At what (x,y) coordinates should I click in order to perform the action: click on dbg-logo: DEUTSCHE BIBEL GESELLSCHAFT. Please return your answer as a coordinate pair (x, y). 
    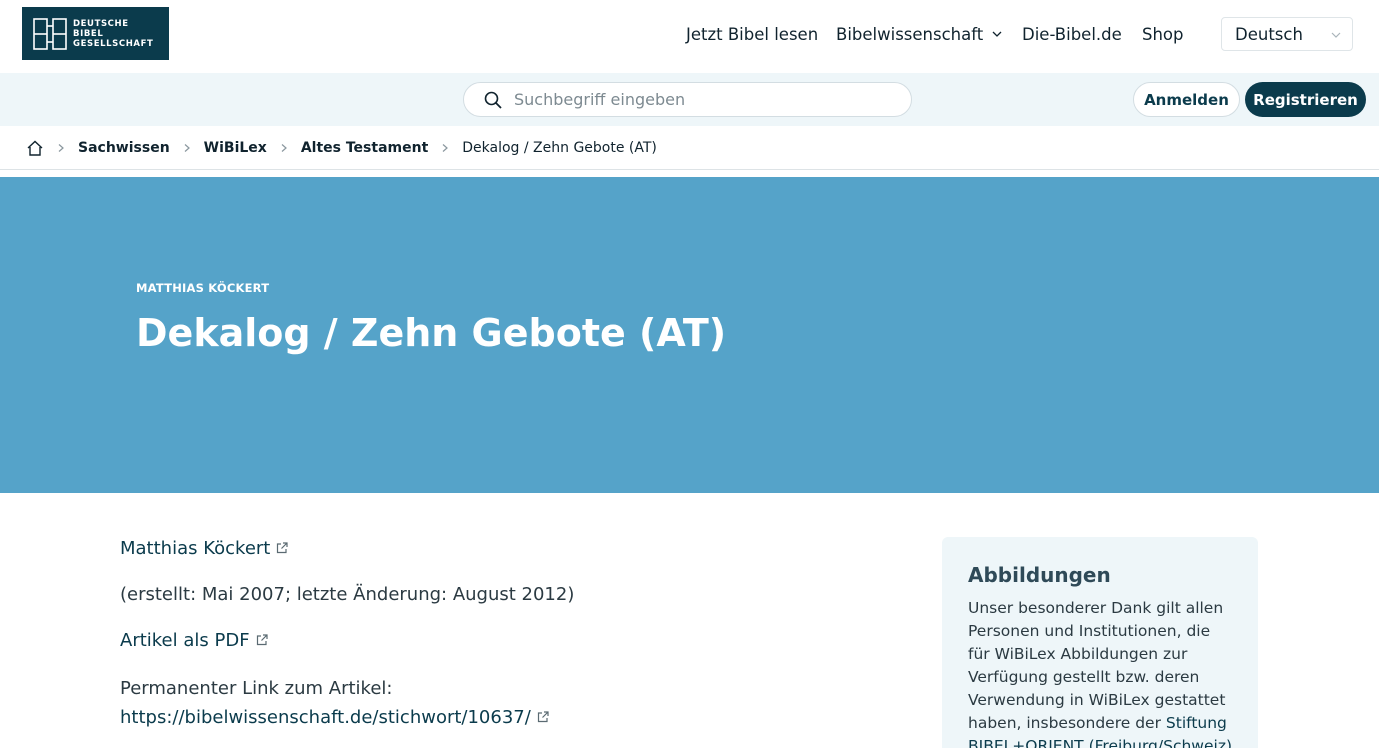
    Looking at the image, I should click on (95, 33).